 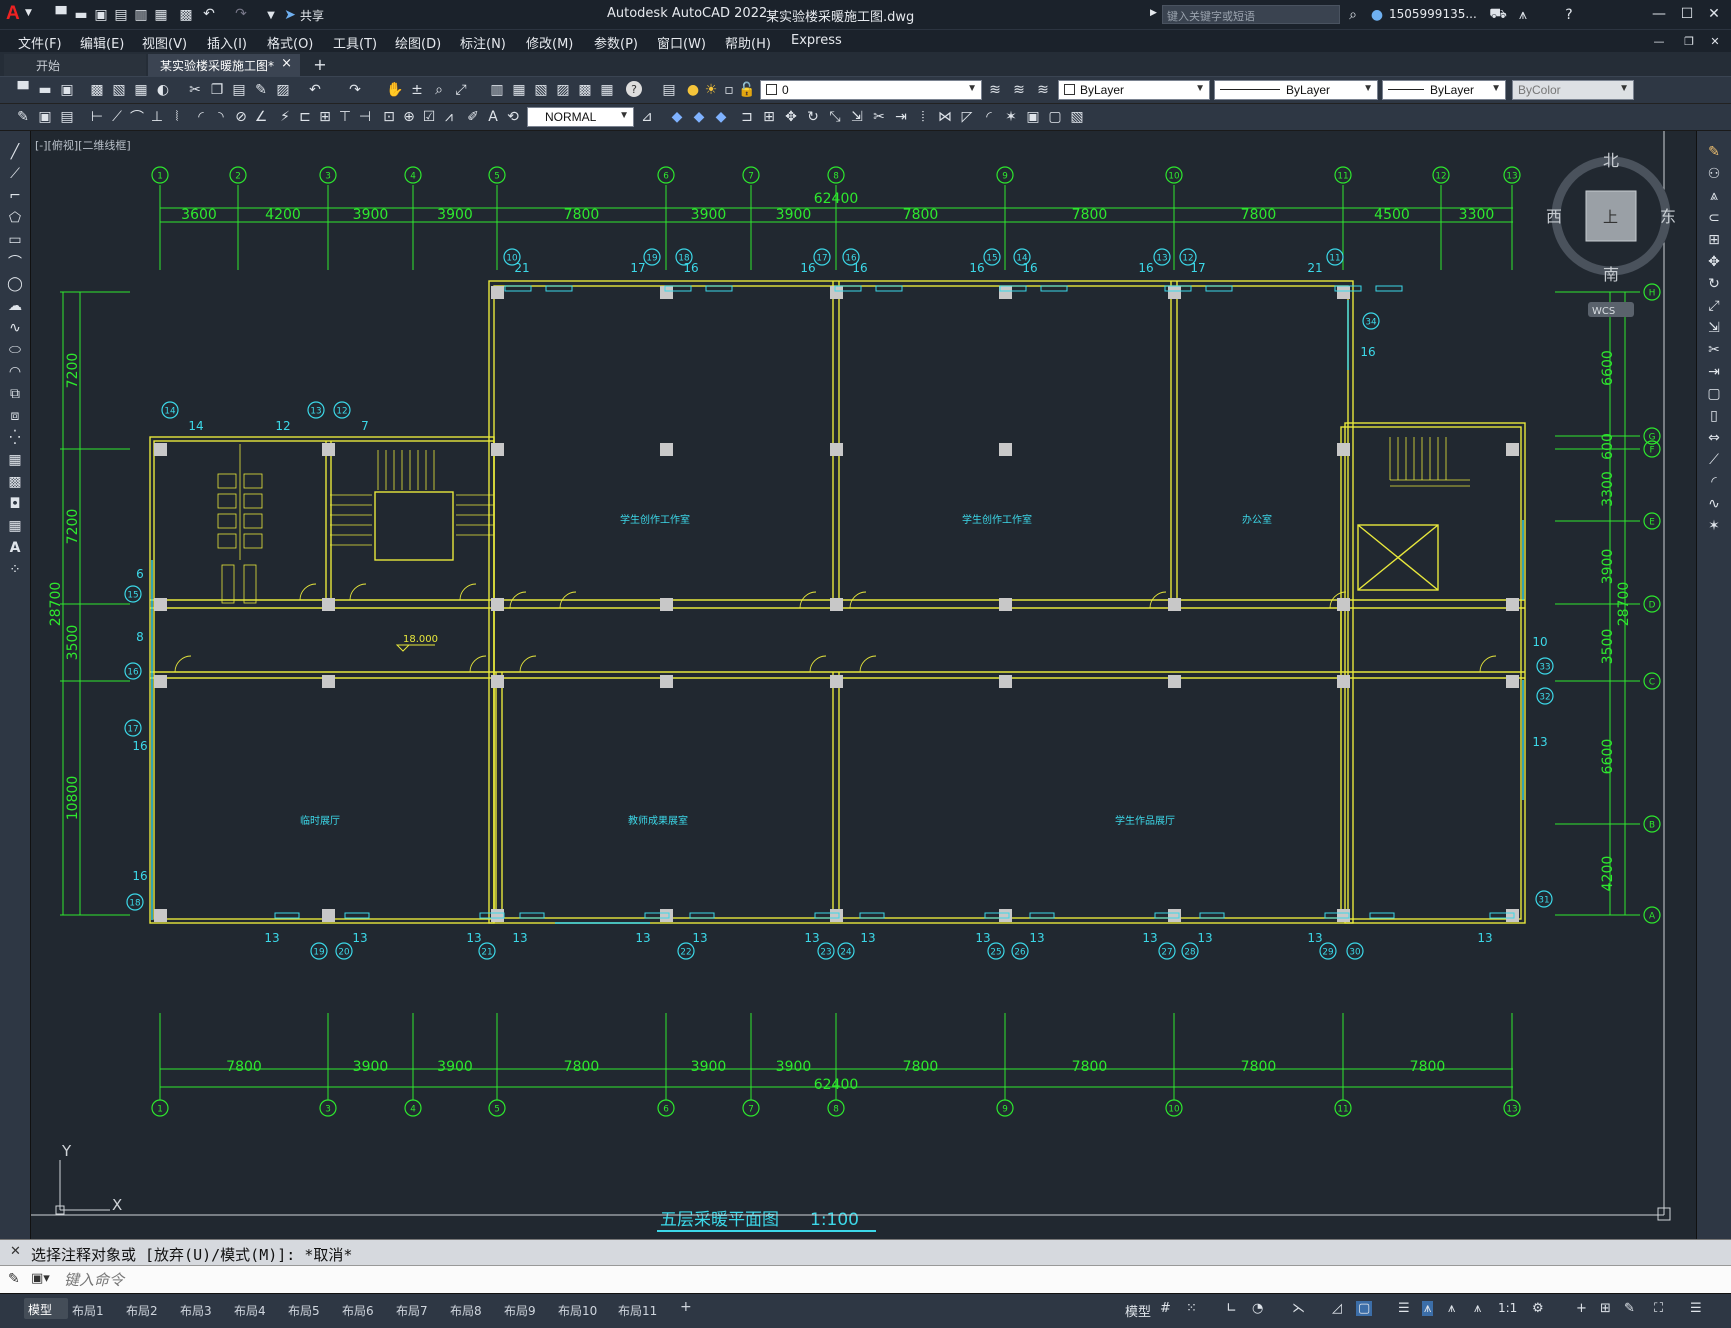 I want to click on tool-palettes-icon: ▧, so click(x=541, y=90).